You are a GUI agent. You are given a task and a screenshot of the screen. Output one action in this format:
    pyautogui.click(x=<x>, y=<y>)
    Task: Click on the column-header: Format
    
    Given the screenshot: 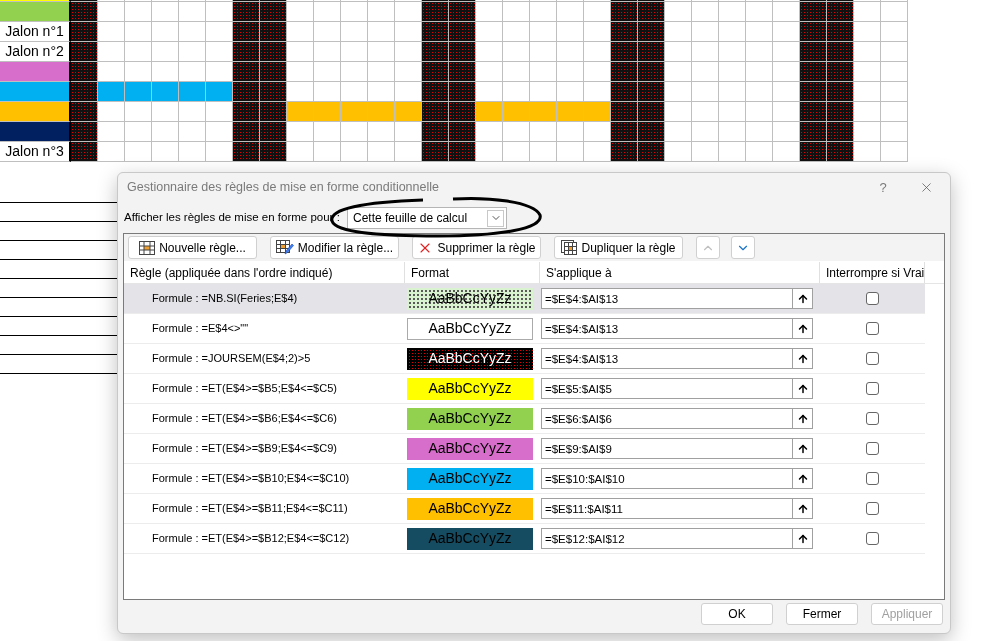 What is the action you would take?
    pyautogui.click(x=472, y=272)
    